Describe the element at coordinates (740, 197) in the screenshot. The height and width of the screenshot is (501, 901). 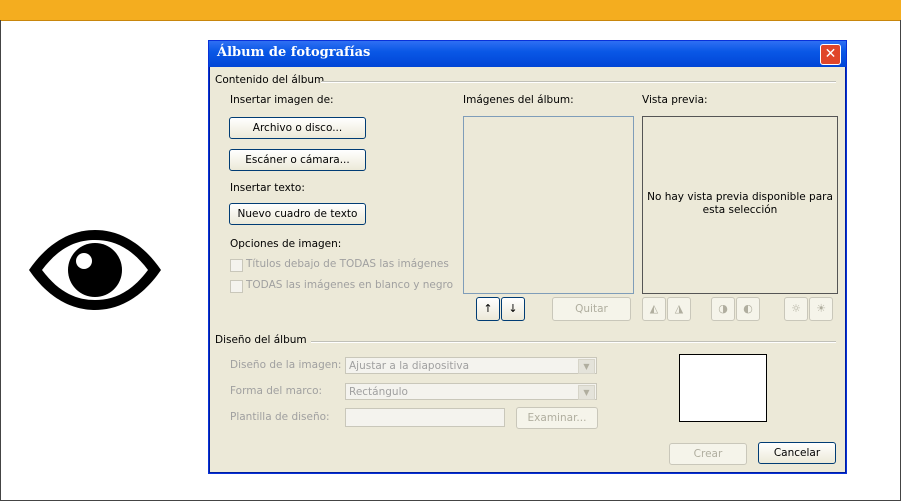
I see `preview-message-line1: No hay vista previa disponible para` at that location.